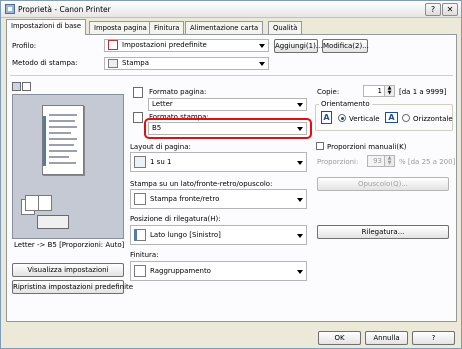 This screenshot has height=349, width=462. What do you see at coordinates (231, 9) in the screenshot?
I see `title-bar: Proprietà - Canon Printer ? ✕` at bounding box center [231, 9].